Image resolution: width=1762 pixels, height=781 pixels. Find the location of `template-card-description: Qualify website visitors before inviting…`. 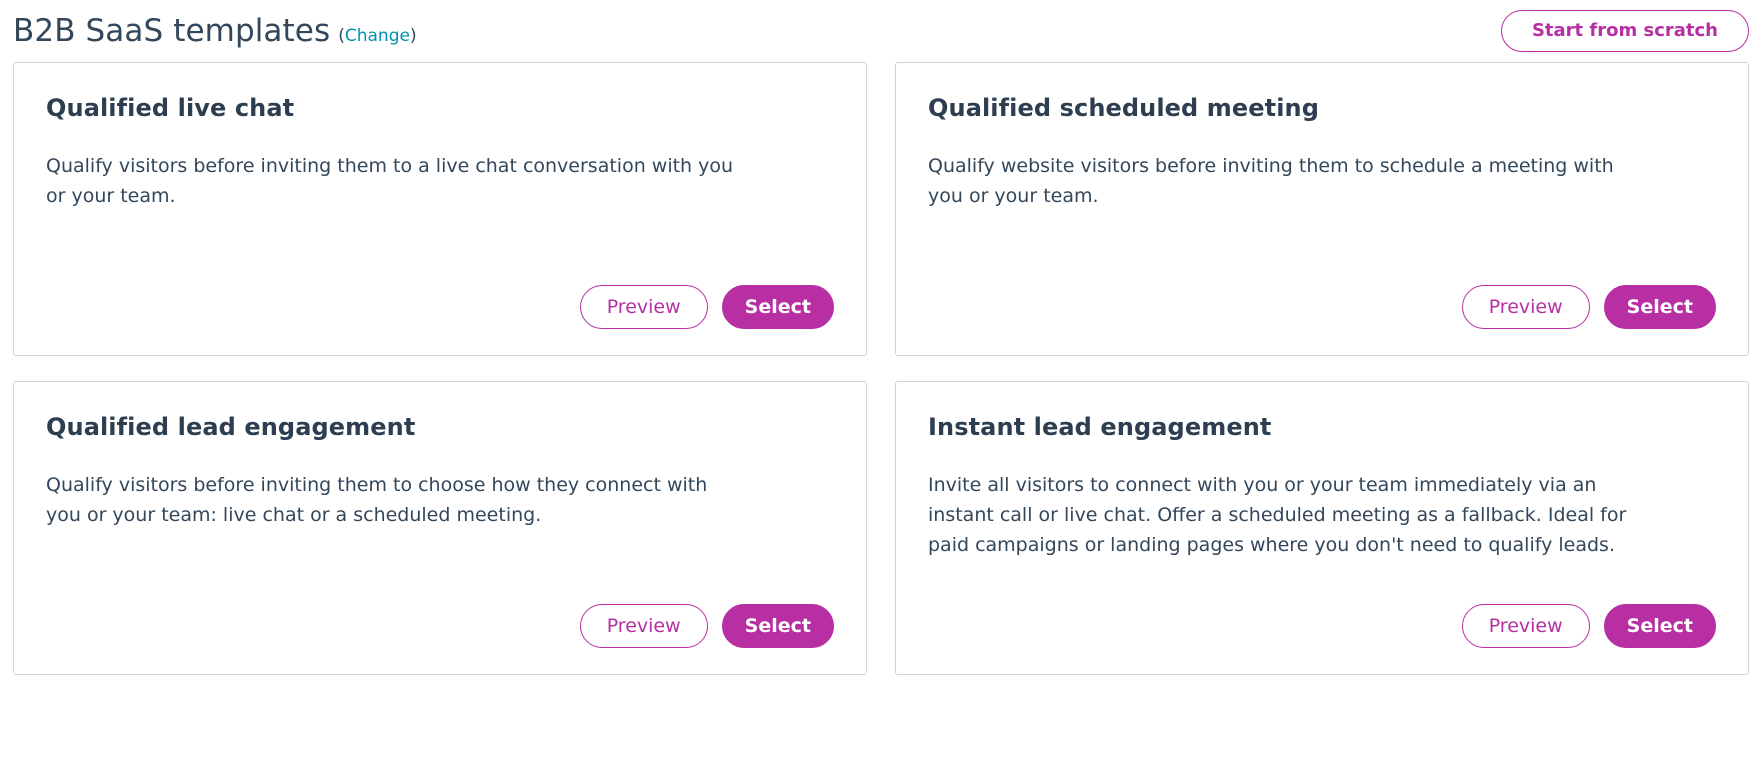

template-card-description: Qualify website visitors before inviting… is located at coordinates (1271, 181).